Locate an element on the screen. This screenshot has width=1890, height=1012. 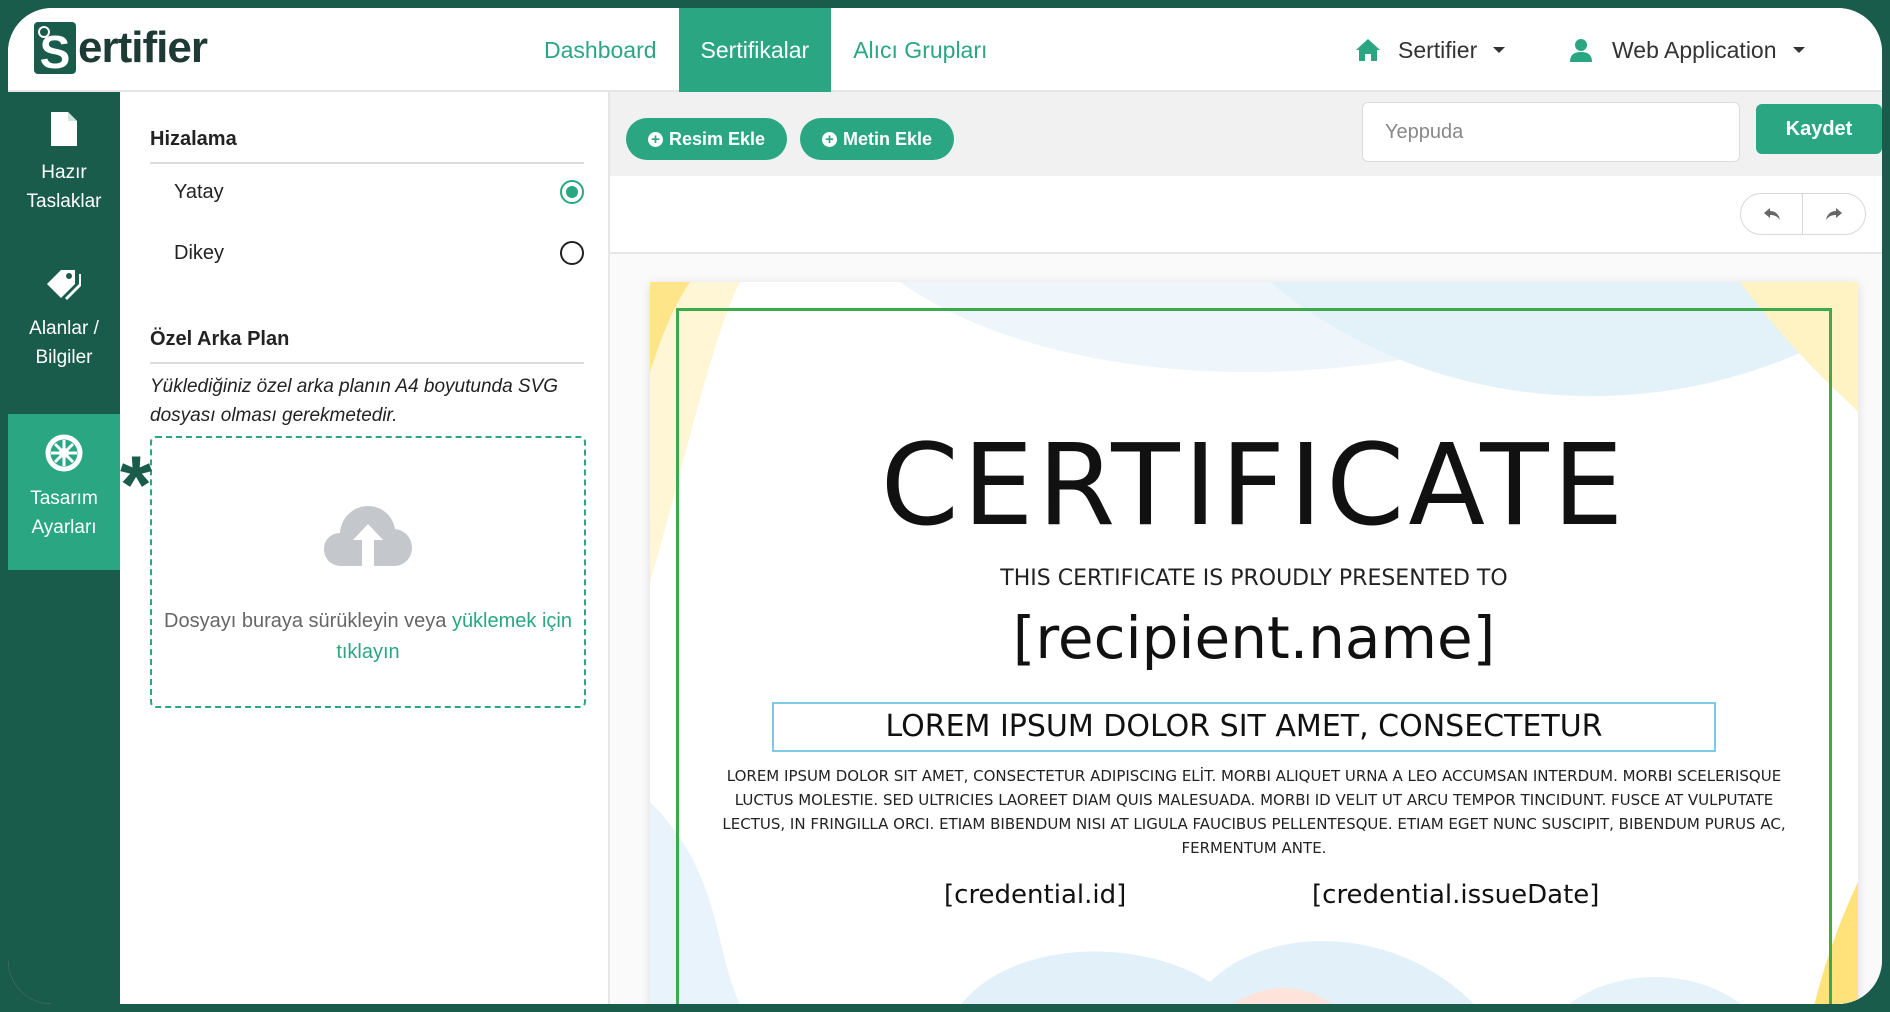
file-icon is located at coordinates (64, 129).